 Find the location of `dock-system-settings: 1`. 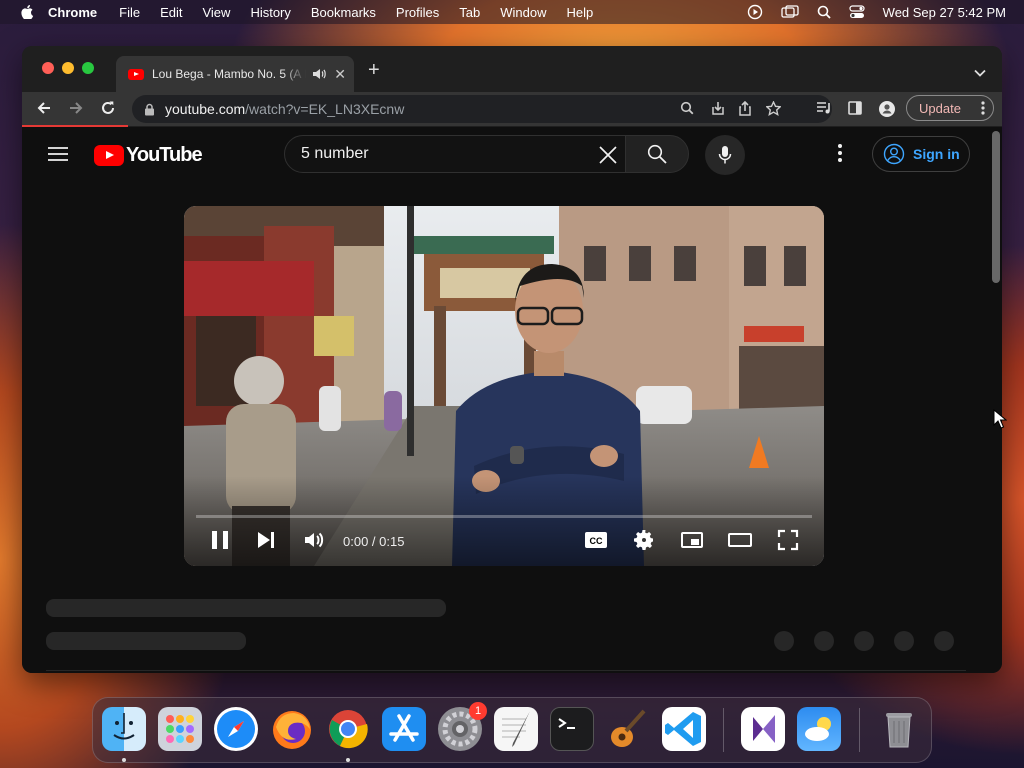

dock-system-settings: 1 is located at coordinates (462, 726).